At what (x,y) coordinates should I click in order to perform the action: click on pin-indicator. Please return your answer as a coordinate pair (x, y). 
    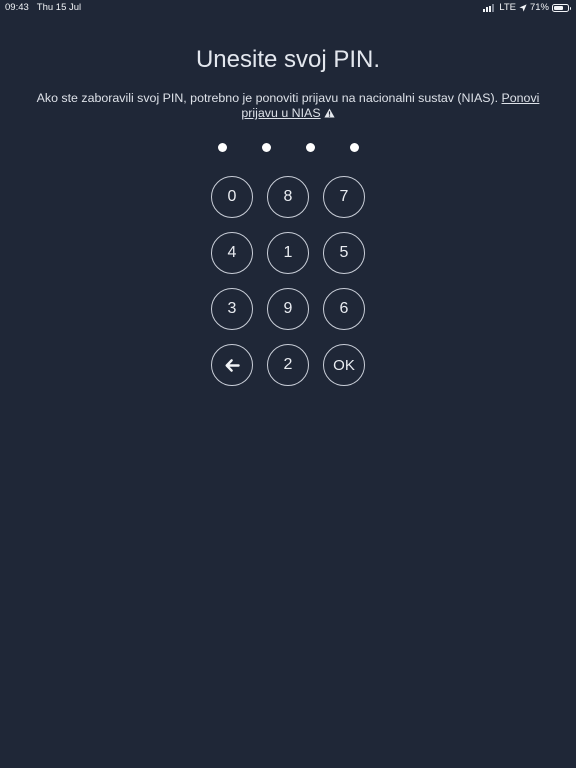
    Looking at the image, I should click on (288, 148).